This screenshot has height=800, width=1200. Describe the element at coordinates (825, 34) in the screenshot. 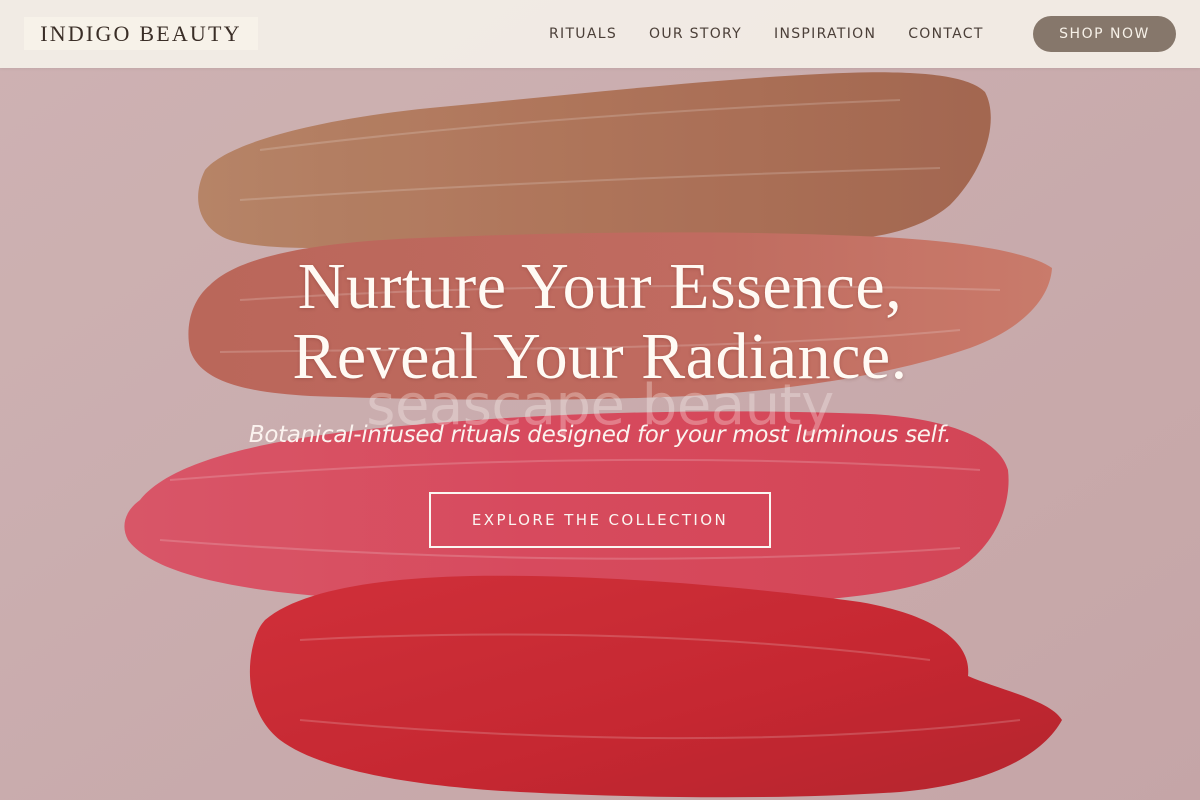

I see `nav-link-inspiration: INSPIRATION` at that location.